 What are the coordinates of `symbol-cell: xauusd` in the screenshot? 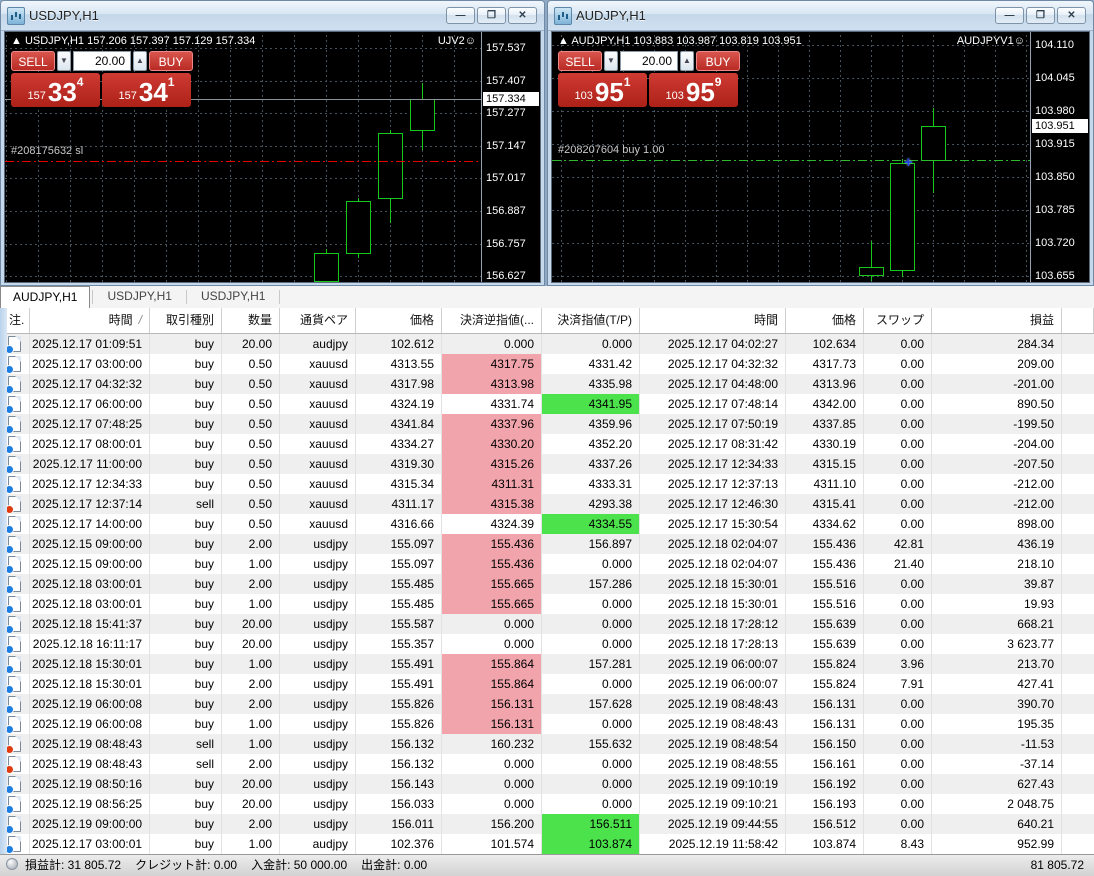 It's located at (318, 364).